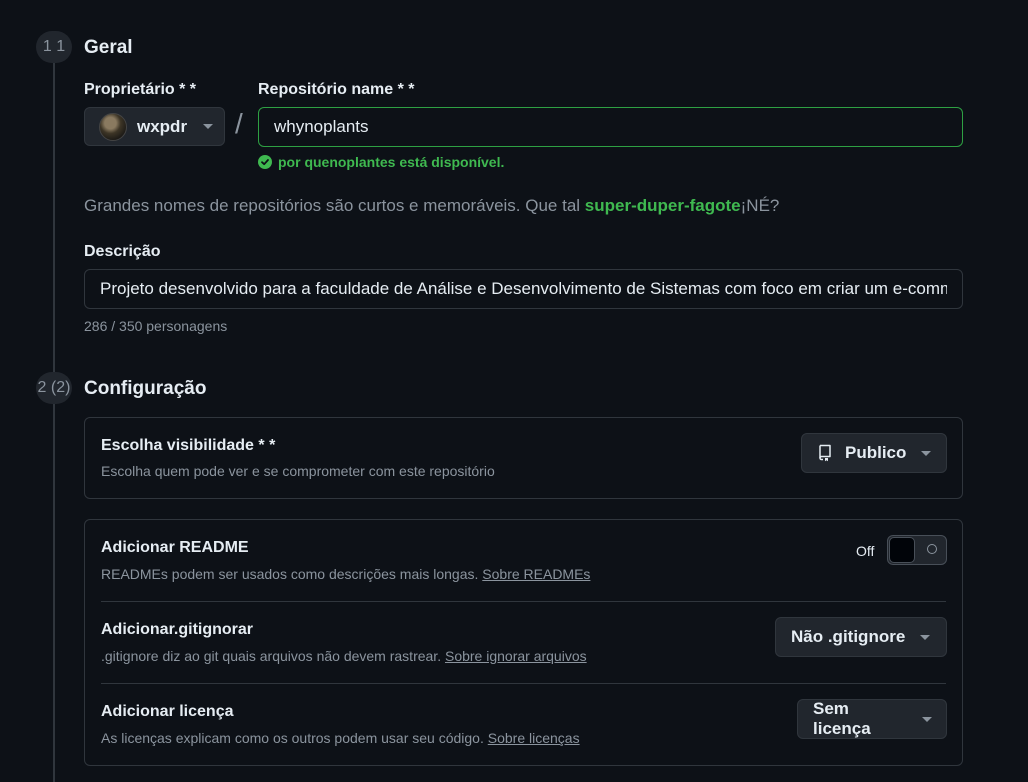  I want to click on readme-help-link: Sobre READMEs, so click(536, 574).